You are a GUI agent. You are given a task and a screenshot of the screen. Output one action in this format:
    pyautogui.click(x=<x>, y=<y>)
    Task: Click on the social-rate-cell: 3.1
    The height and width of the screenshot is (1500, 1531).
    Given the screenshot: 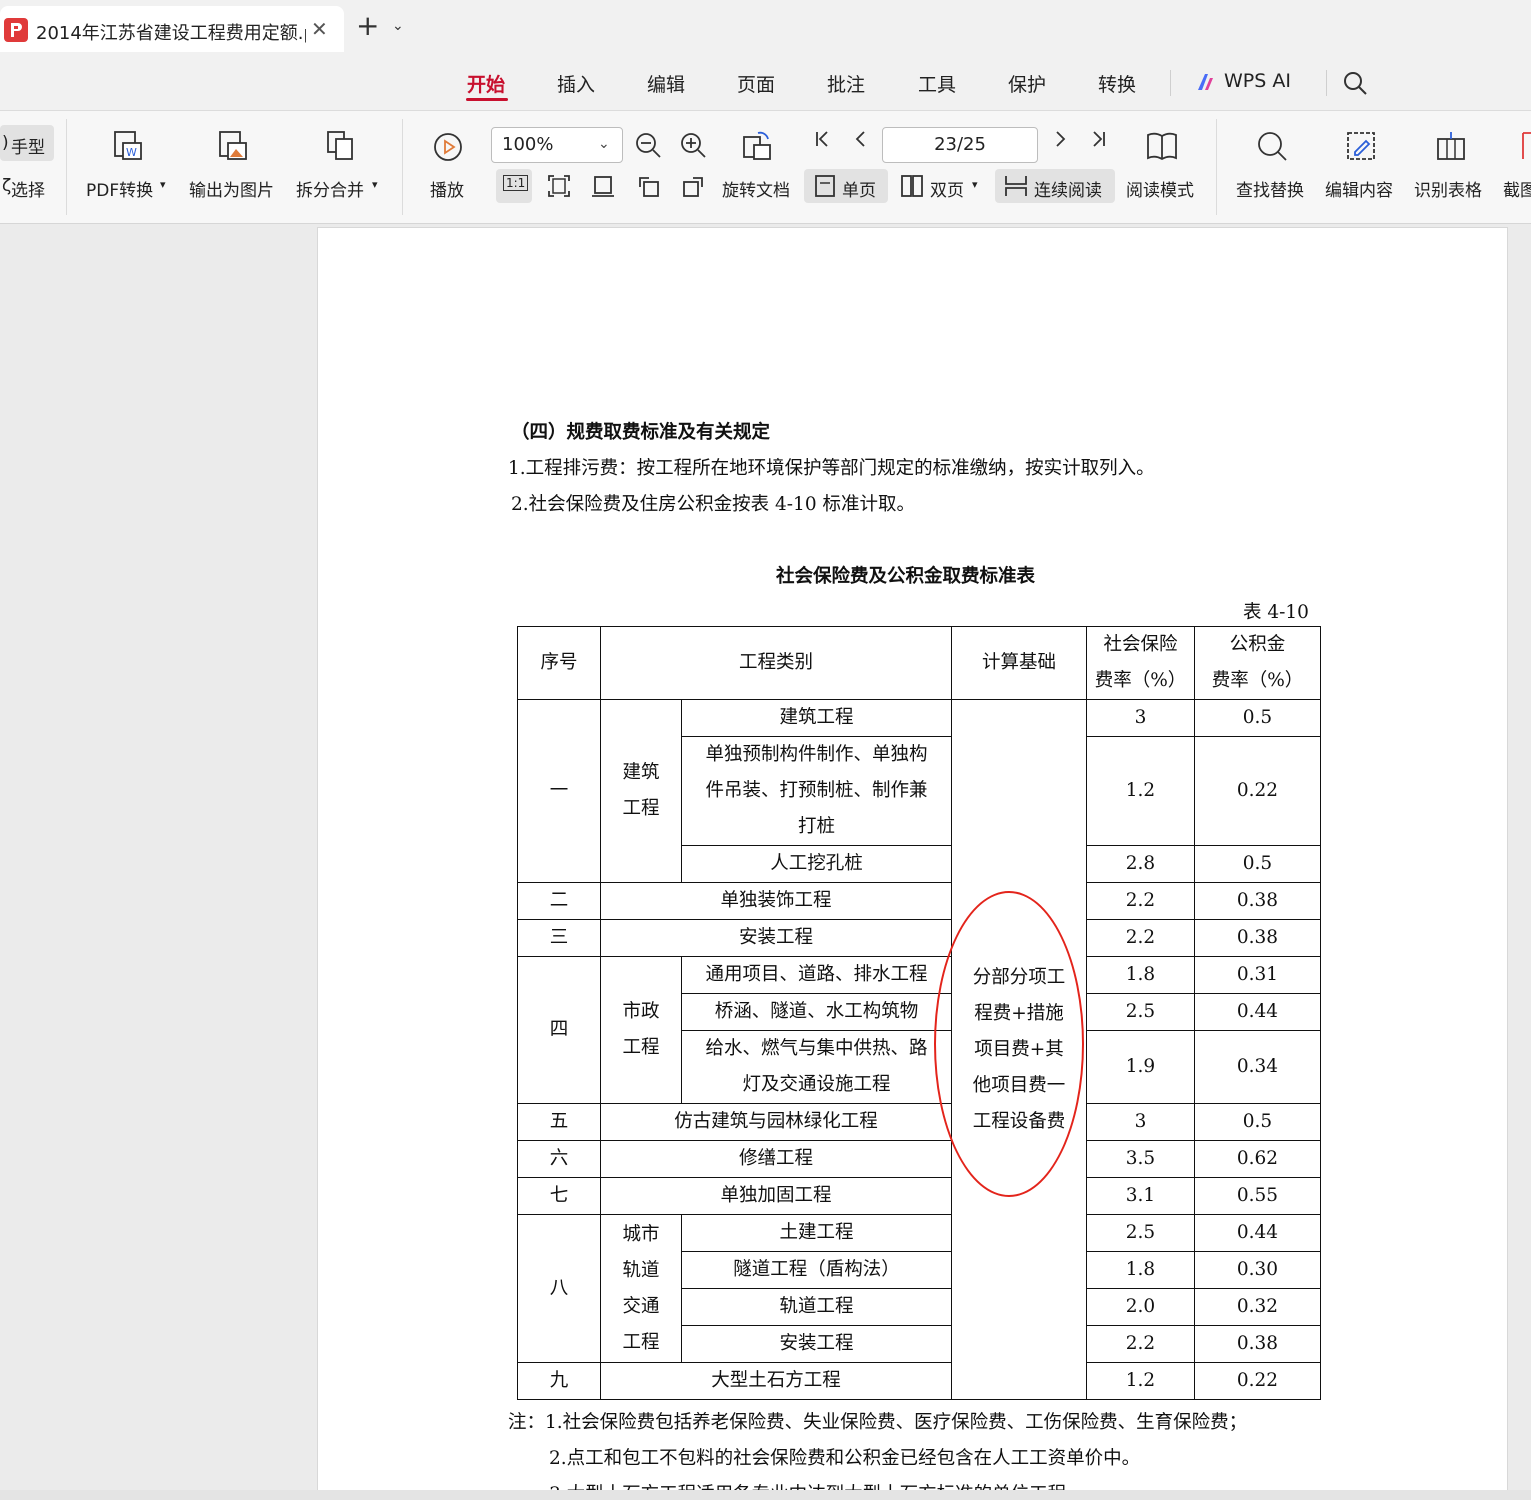 What is the action you would take?
    pyautogui.click(x=1140, y=1196)
    